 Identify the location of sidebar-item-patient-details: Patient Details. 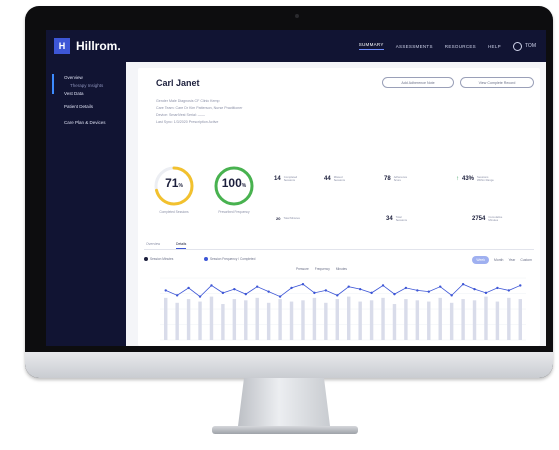
(78, 106).